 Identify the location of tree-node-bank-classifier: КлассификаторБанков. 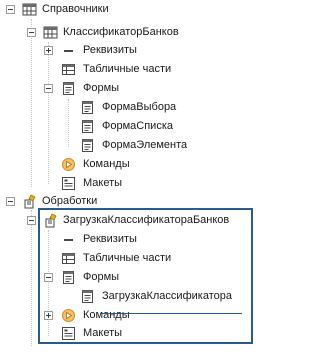
(130, 32).